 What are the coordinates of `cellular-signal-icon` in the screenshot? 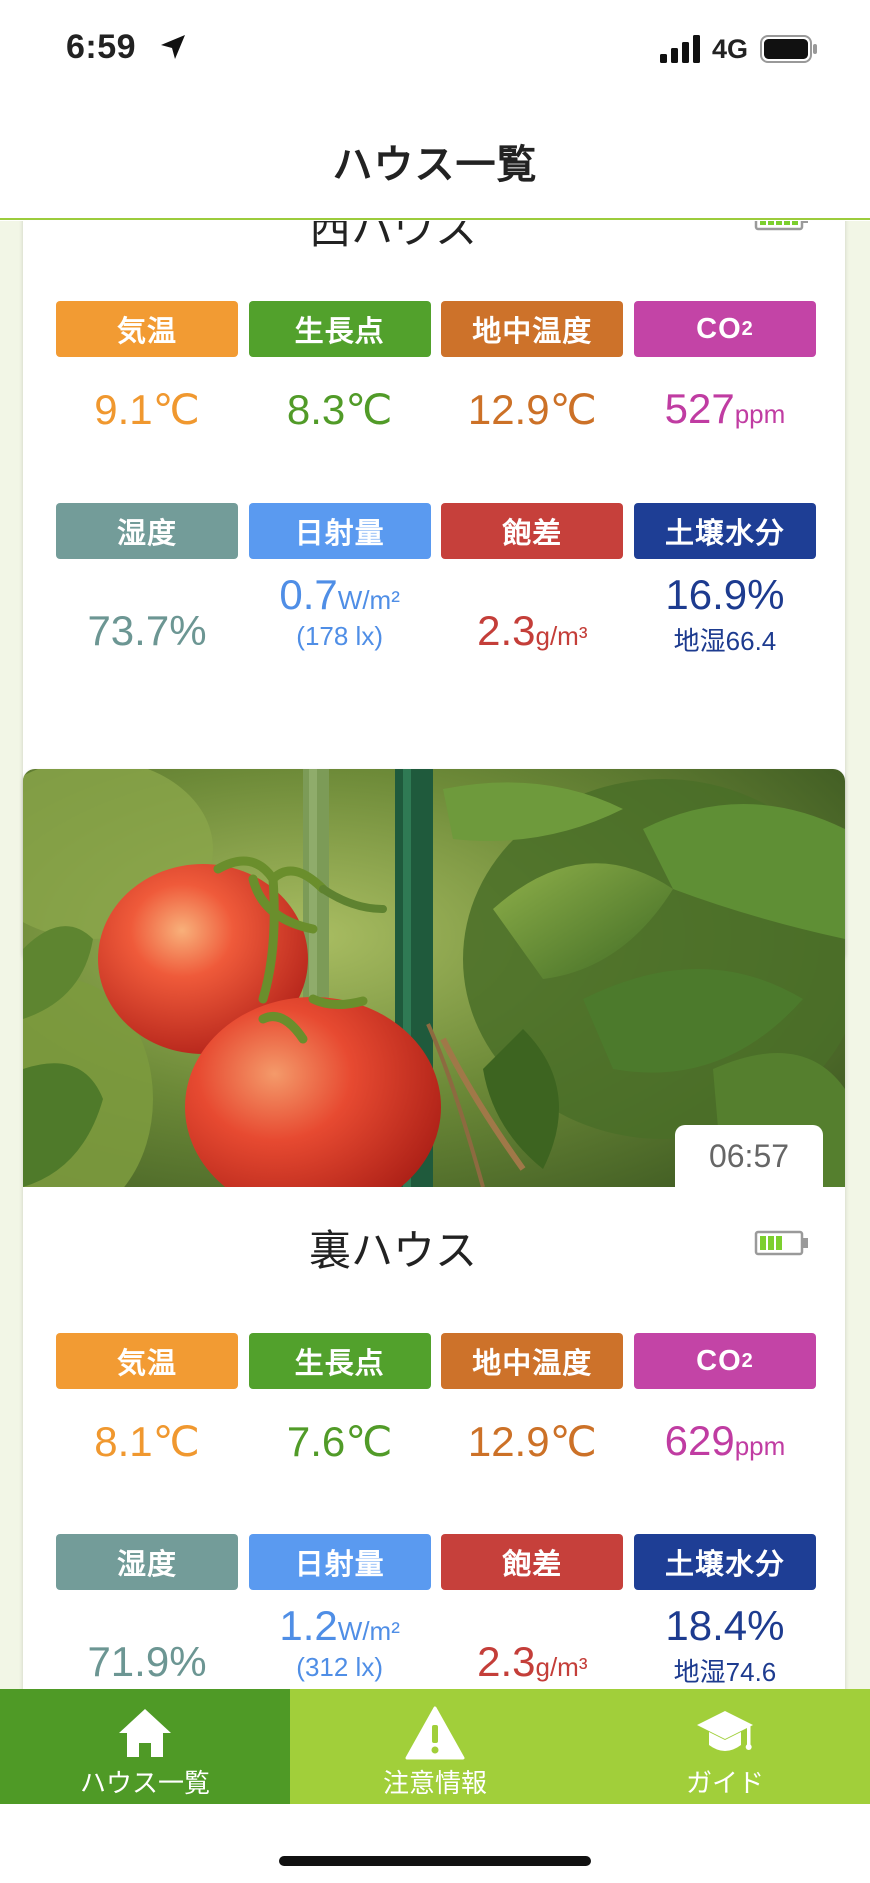 It's located at (679, 49).